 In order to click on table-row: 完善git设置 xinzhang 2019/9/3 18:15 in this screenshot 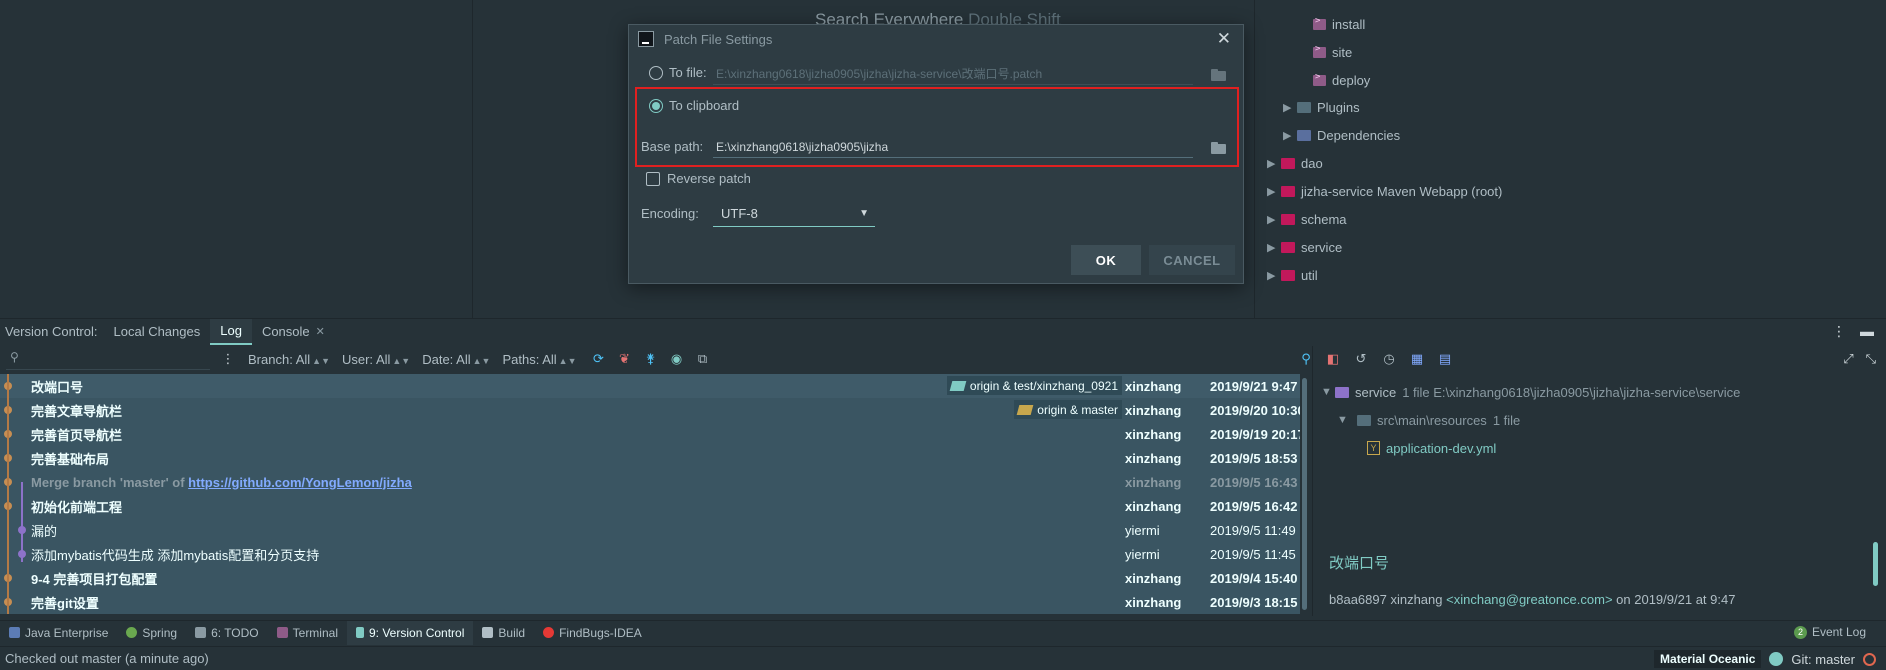, I will do `click(650, 602)`.